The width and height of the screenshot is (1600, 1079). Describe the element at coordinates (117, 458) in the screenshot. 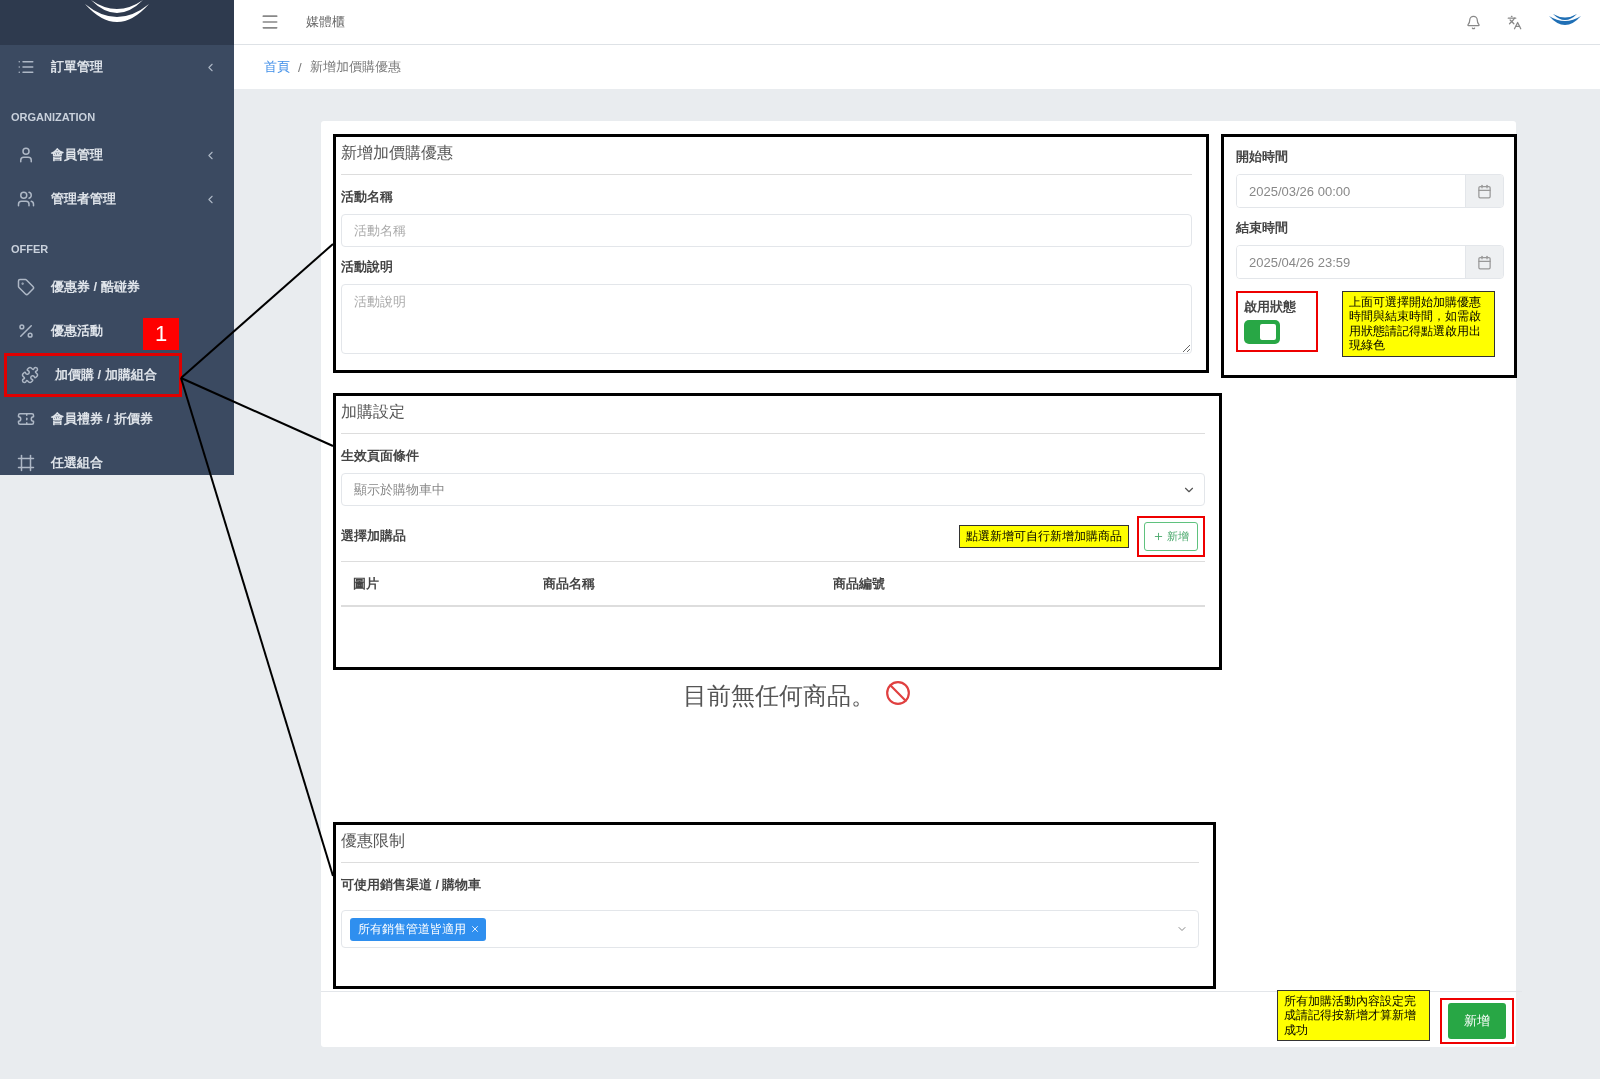

I see `sidebar-item: 任選組合` at that location.